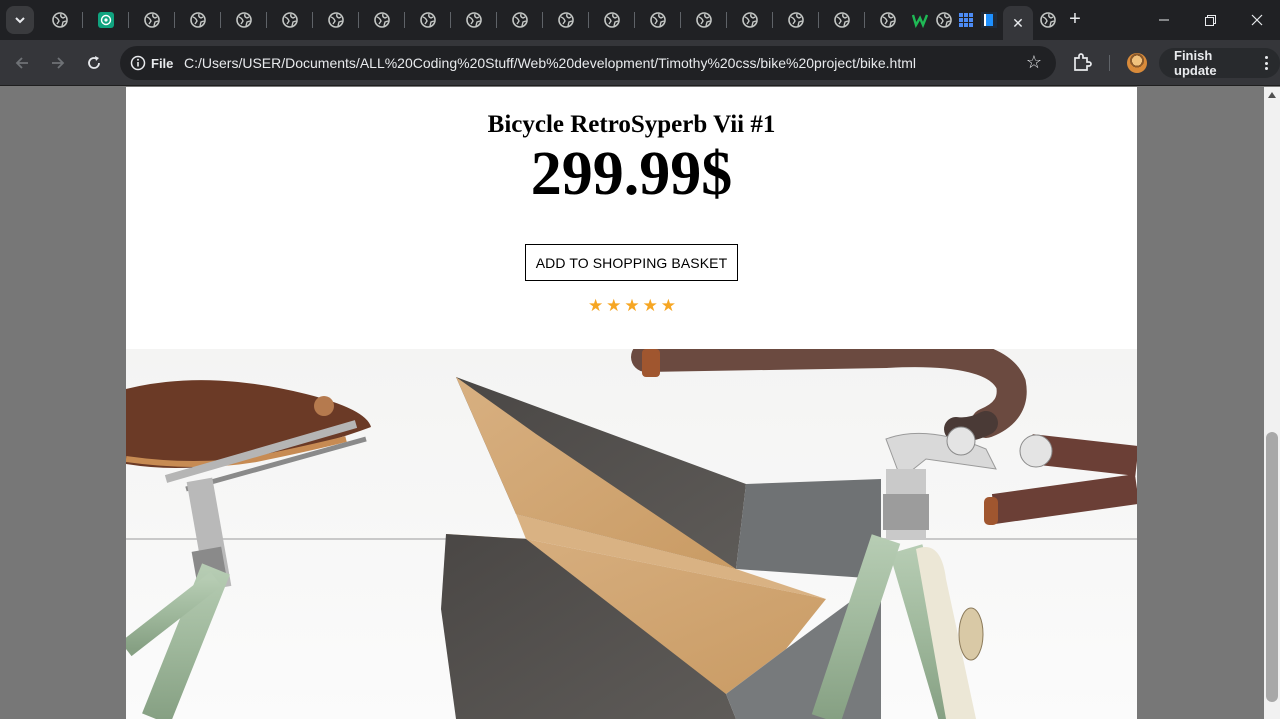 The height and width of the screenshot is (719, 1280). What do you see at coordinates (1075, 20) in the screenshot?
I see `new-tab-button: +` at bounding box center [1075, 20].